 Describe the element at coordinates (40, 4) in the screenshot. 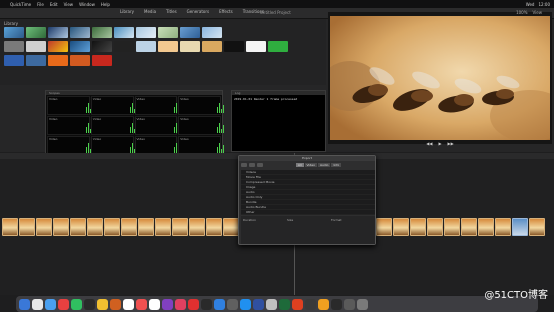

I see `menu-file: File` at that location.